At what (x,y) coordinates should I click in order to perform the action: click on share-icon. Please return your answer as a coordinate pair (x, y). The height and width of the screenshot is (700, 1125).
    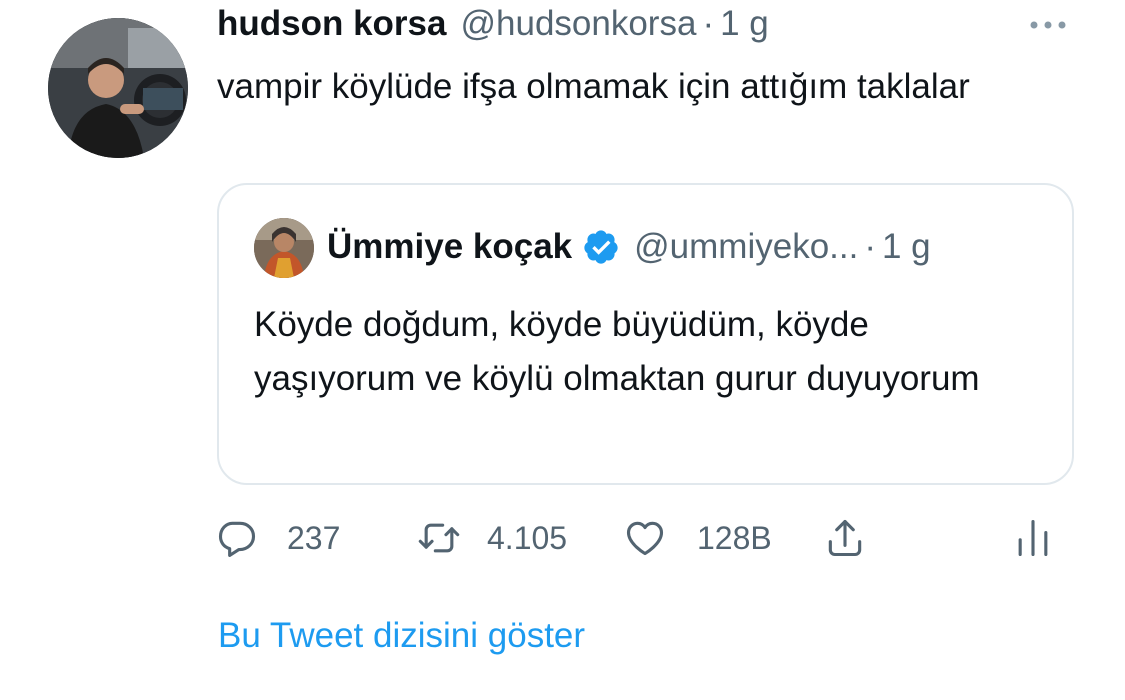
    Looking at the image, I should click on (845, 538).